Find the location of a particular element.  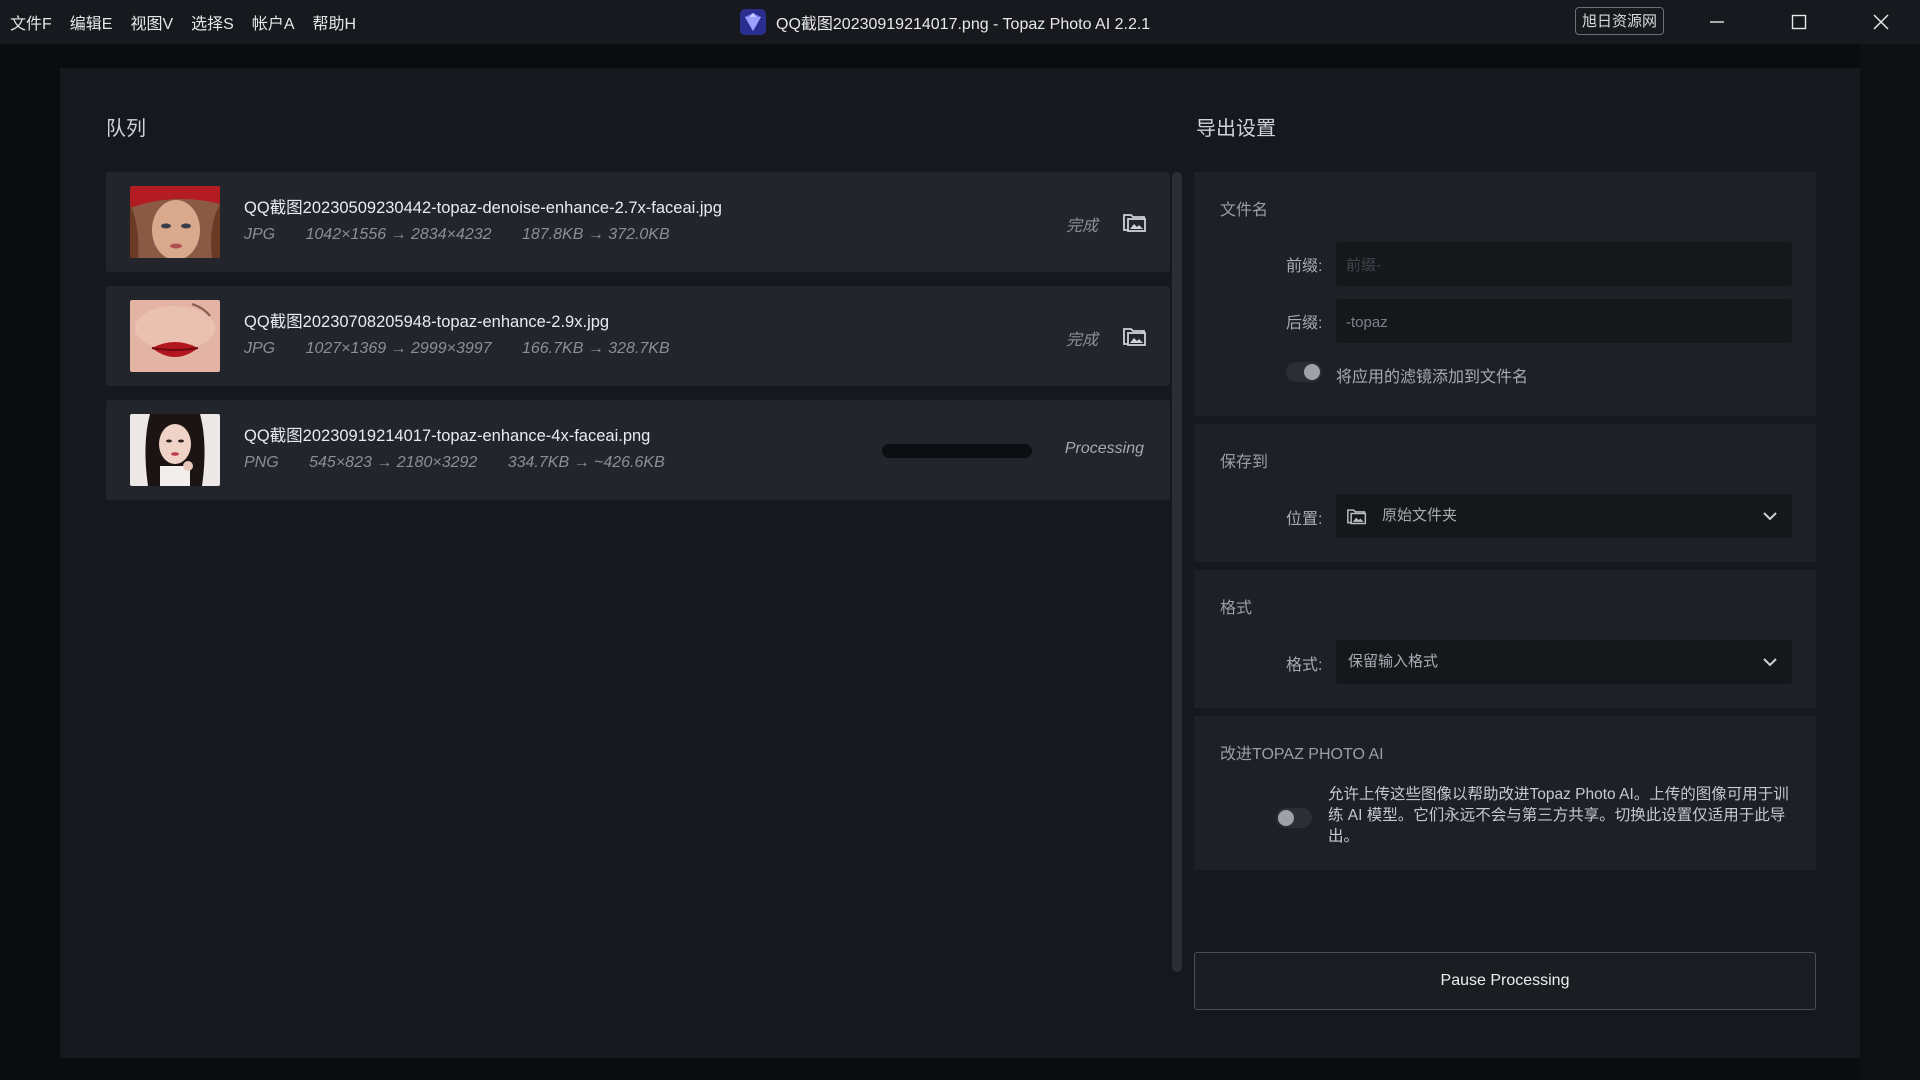

prefix-input is located at coordinates (1570, 265).